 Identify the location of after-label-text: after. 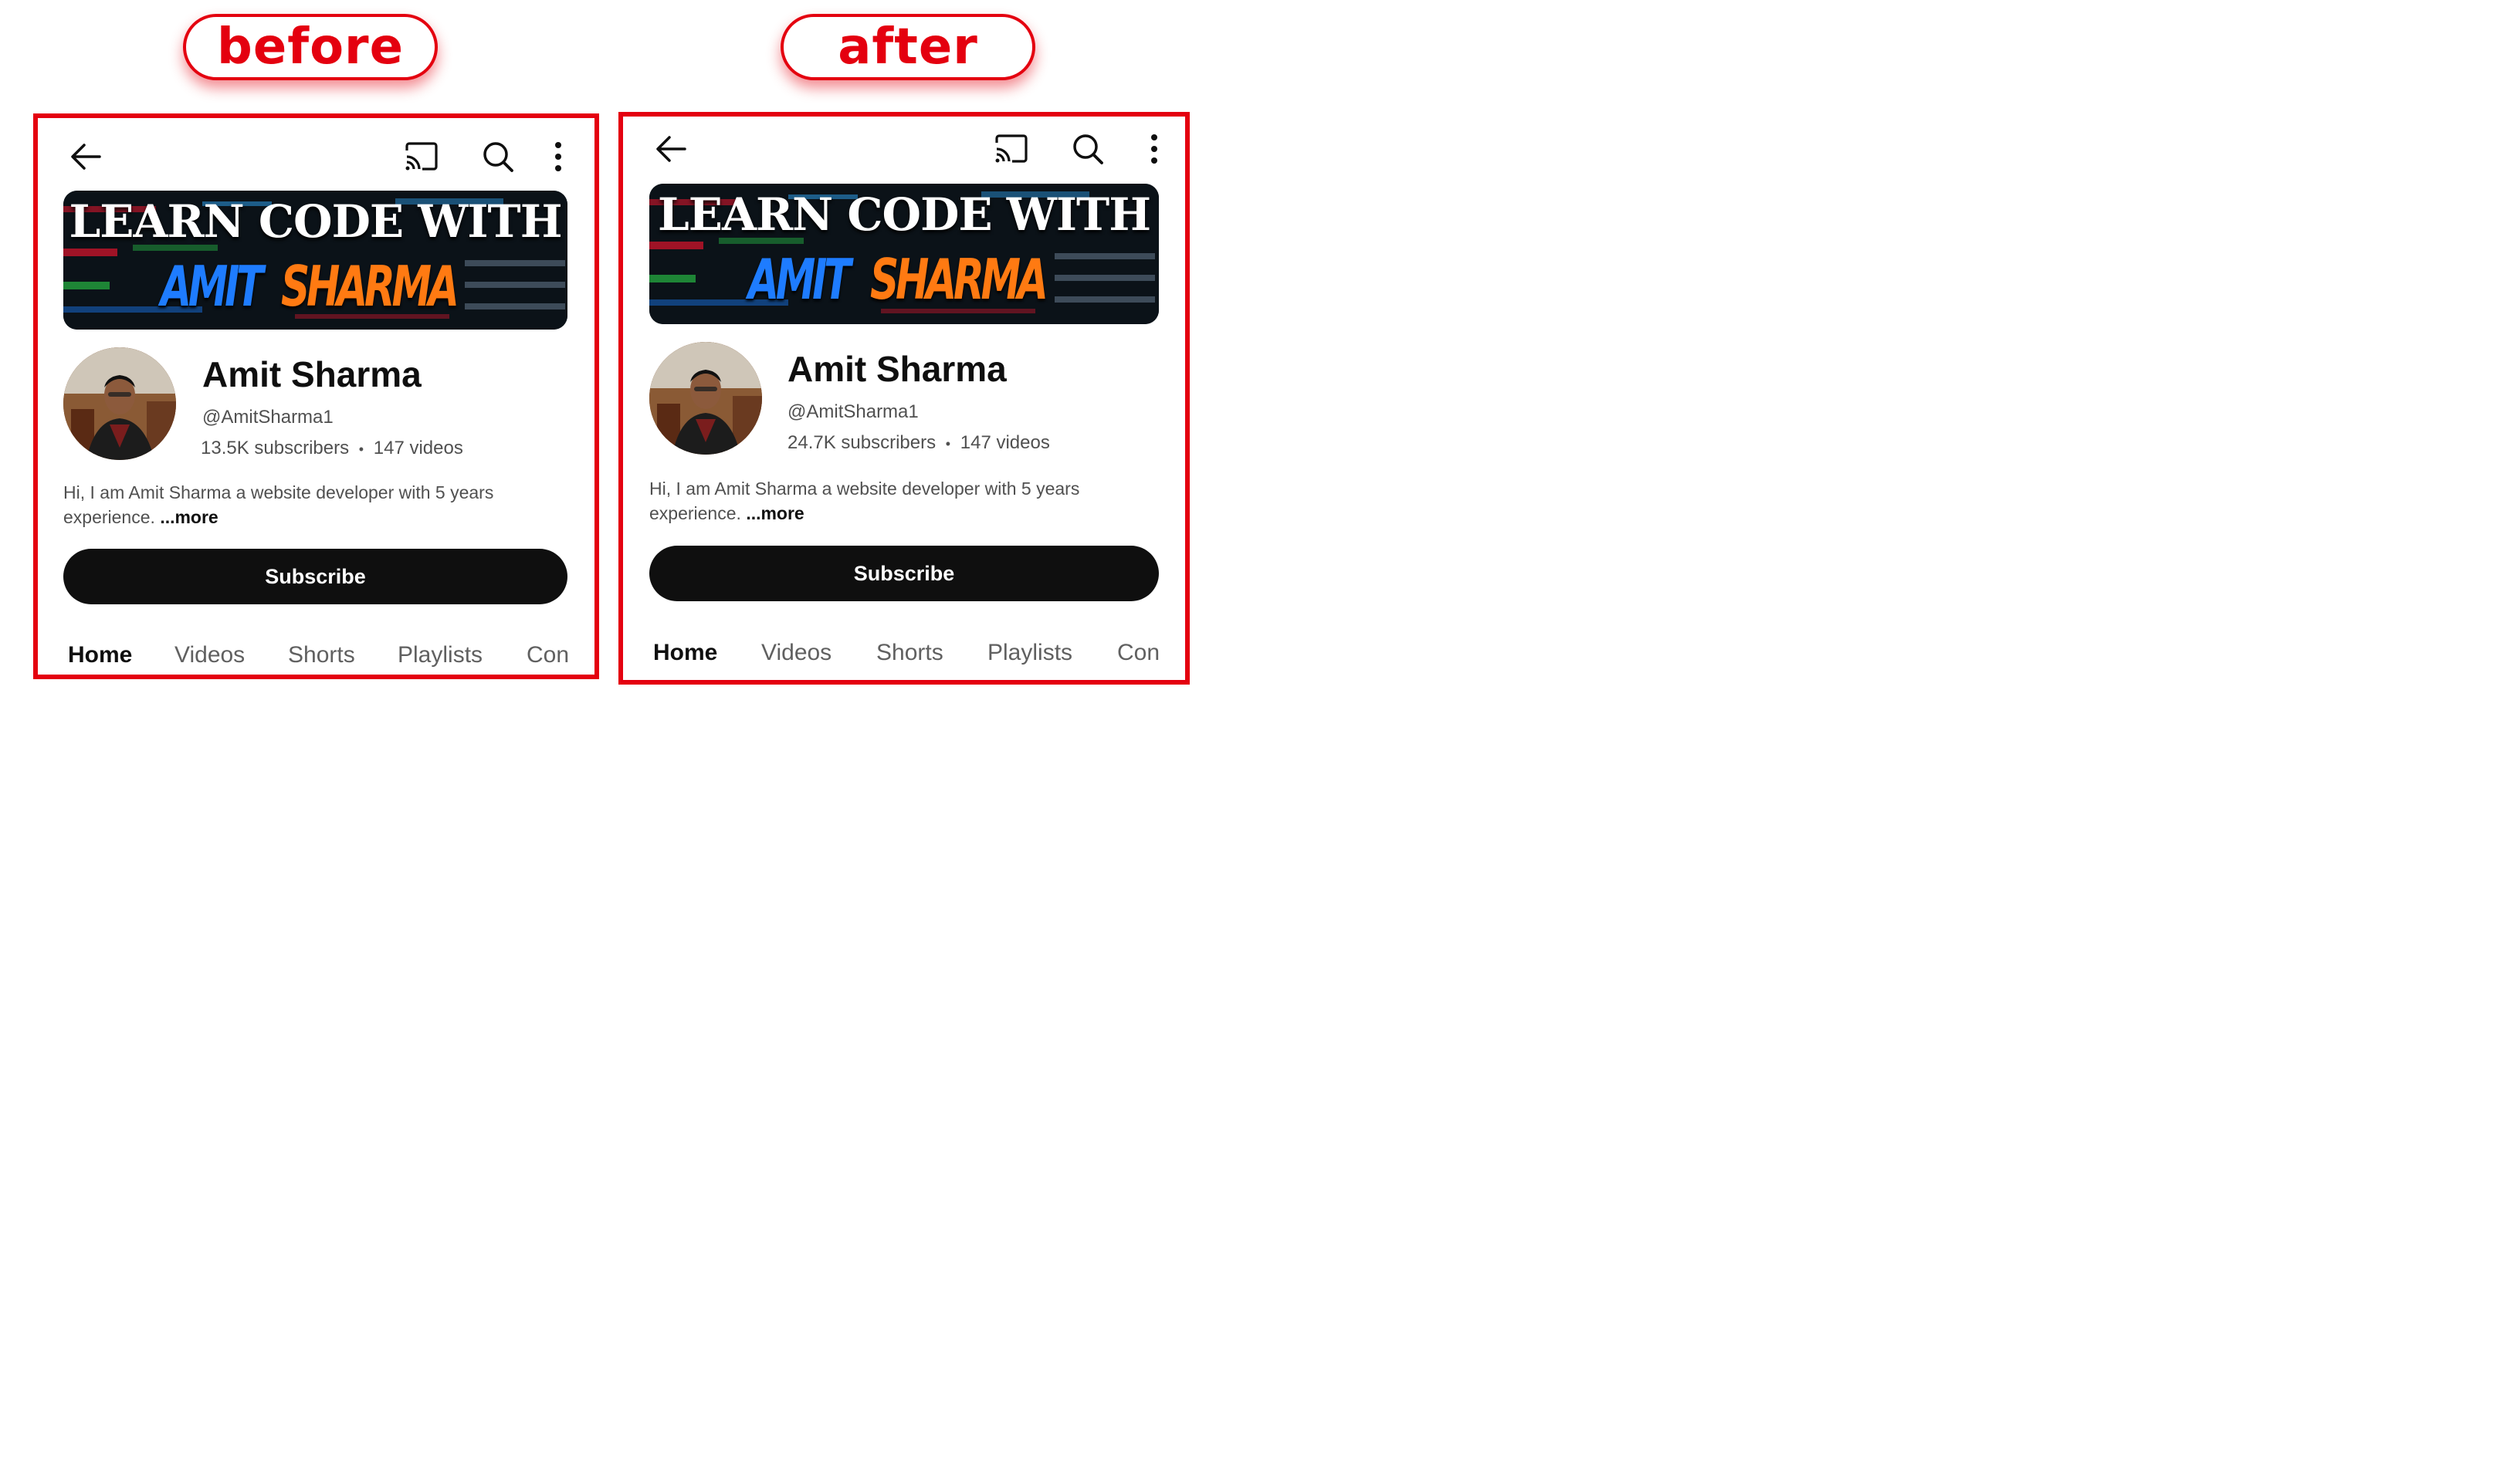
(908, 48).